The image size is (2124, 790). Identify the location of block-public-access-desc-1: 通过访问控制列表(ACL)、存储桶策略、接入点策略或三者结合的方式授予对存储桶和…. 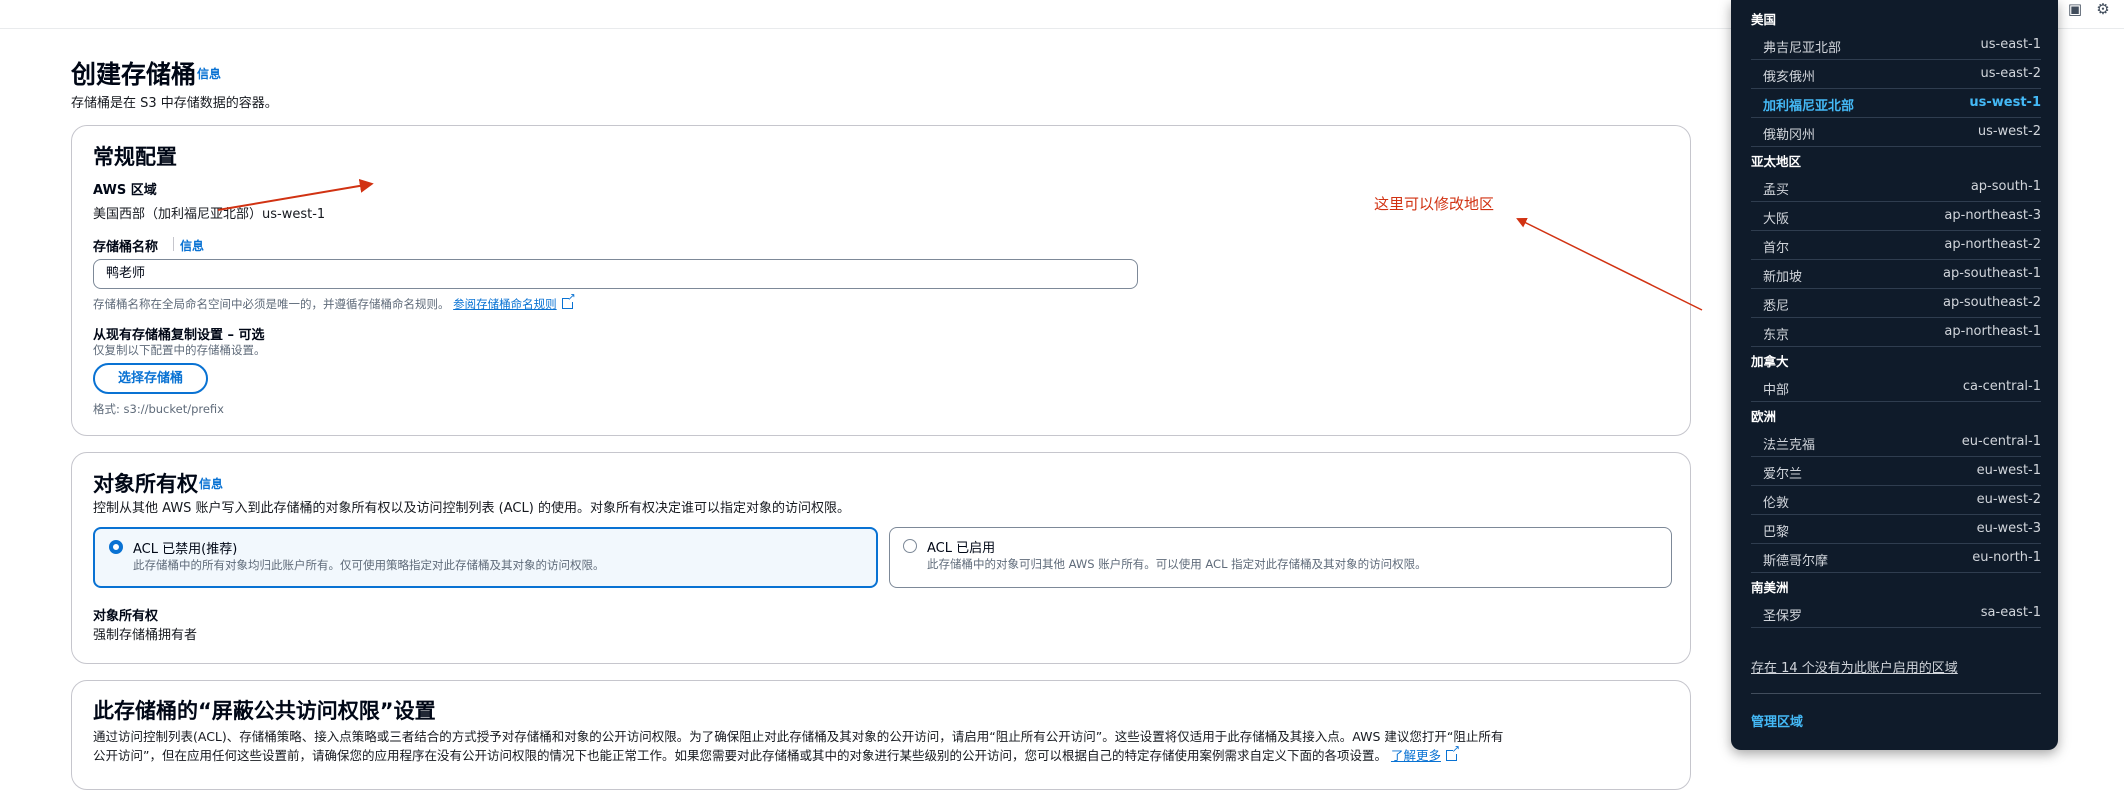
(798, 736).